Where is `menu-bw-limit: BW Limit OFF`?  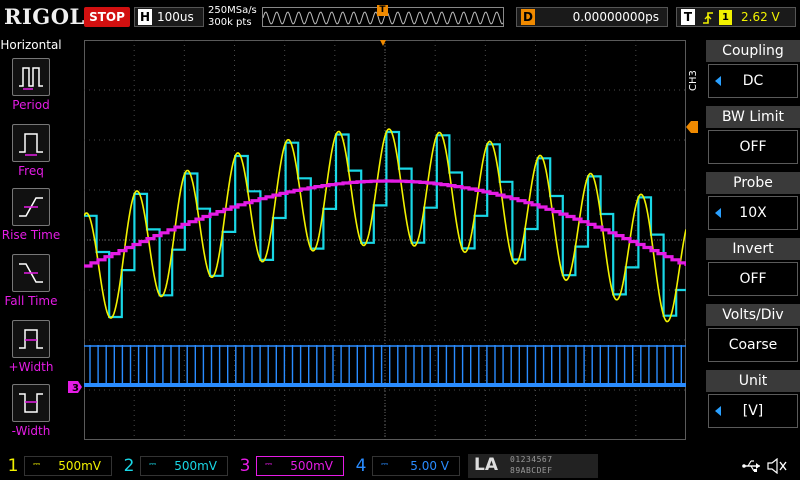 menu-bw-limit: BW Limit OFF is located at coordinates (753, 137).